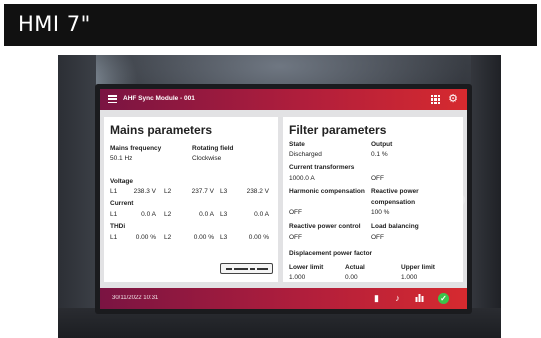  I want to click on current-l2-value: 0.0 A, so click(206, 214).